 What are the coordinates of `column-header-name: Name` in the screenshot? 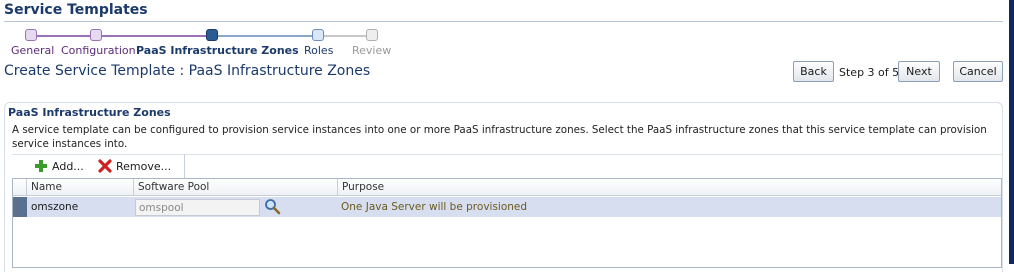 It's located at (80, 187).